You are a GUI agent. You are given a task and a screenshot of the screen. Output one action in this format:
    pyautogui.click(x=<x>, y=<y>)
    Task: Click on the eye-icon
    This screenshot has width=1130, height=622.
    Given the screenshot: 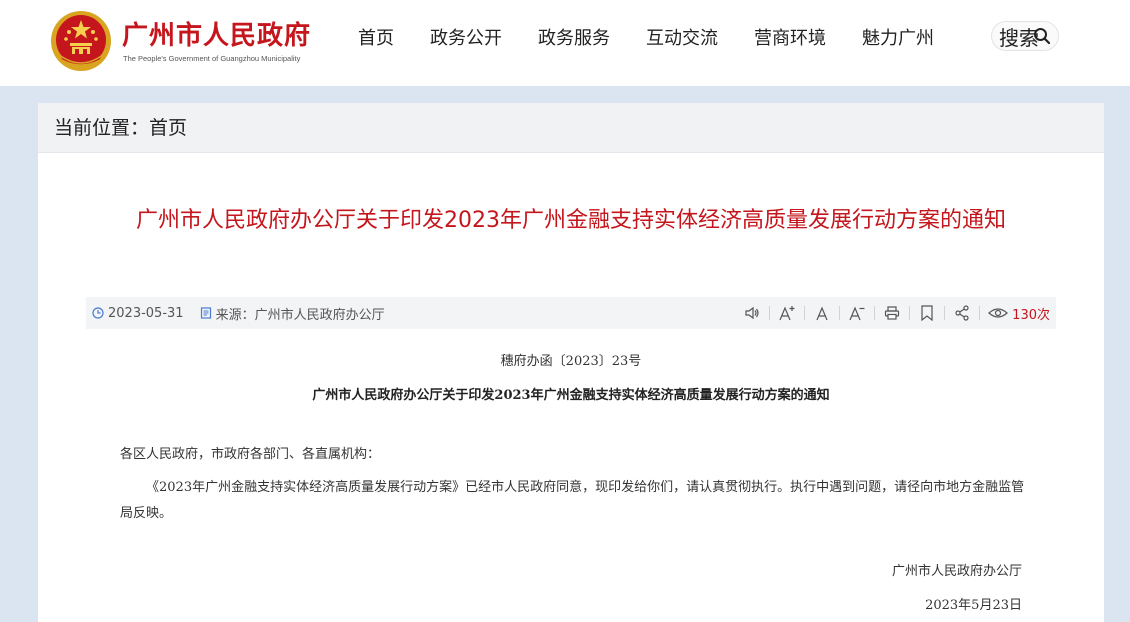 What is the action you would take?
    pyautogui.click(x=998, y=313)
    